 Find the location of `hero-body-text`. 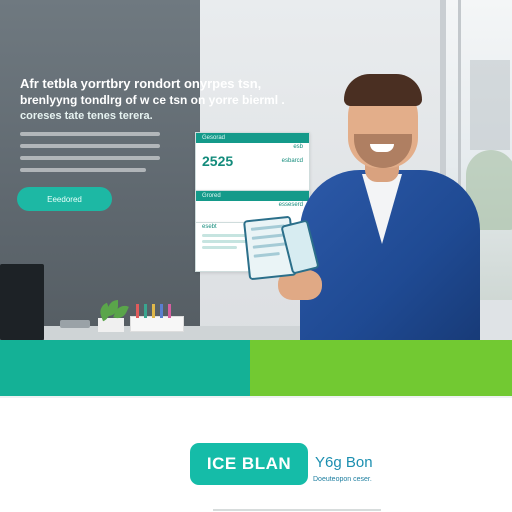

hero-body-text is located at coordinates (90, 156).